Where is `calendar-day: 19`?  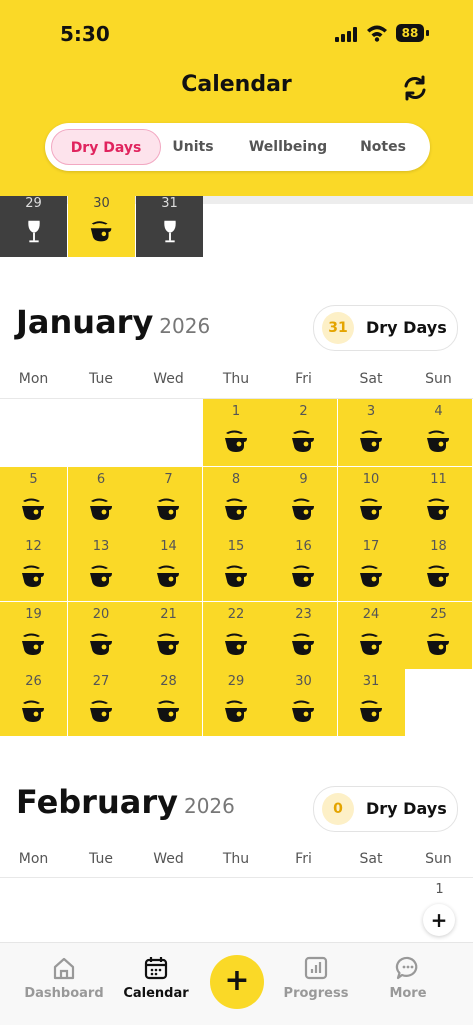
calendar-day: 19 is located at coordinates (33, 635).